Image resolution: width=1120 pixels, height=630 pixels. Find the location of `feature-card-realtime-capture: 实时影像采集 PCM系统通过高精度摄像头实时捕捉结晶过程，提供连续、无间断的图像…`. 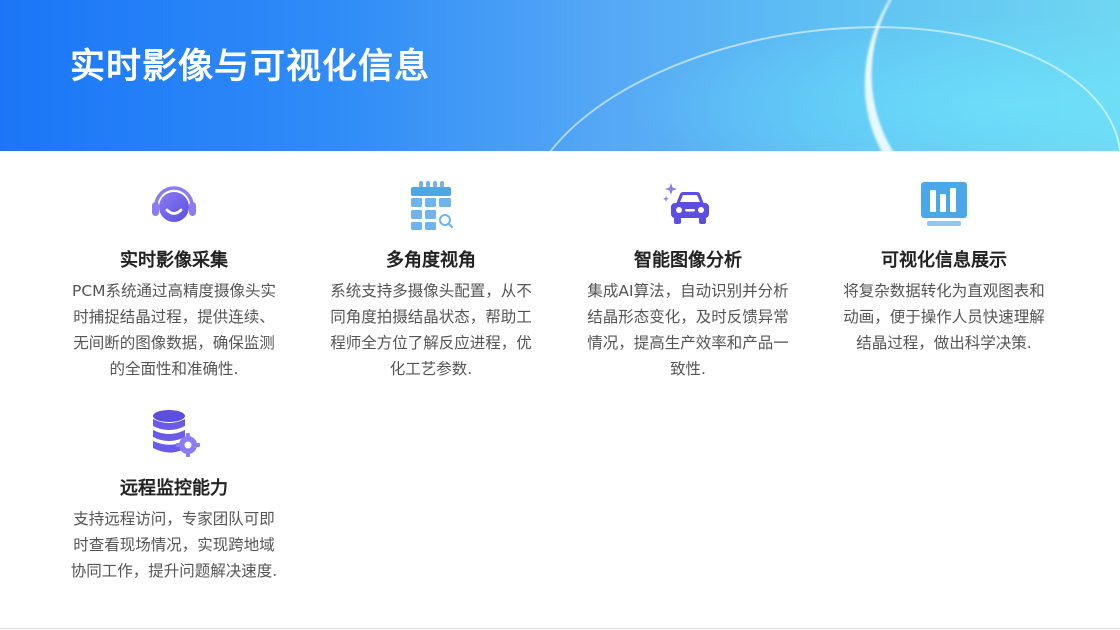

feature-card-realtime-capture: 实时影像采集 PCM系统通过高精度摄像头实时捕捉结晶过程，提供连续、无间断的图像… is located at coordinates (174, 281).